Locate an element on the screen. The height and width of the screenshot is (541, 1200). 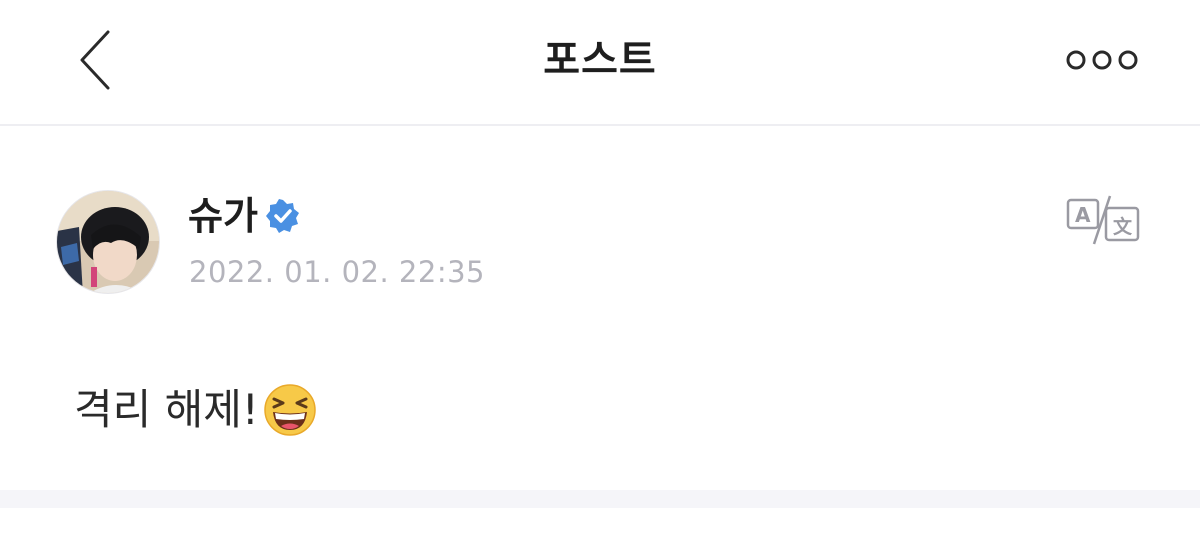
avatar is located at coordinates (108, 242).